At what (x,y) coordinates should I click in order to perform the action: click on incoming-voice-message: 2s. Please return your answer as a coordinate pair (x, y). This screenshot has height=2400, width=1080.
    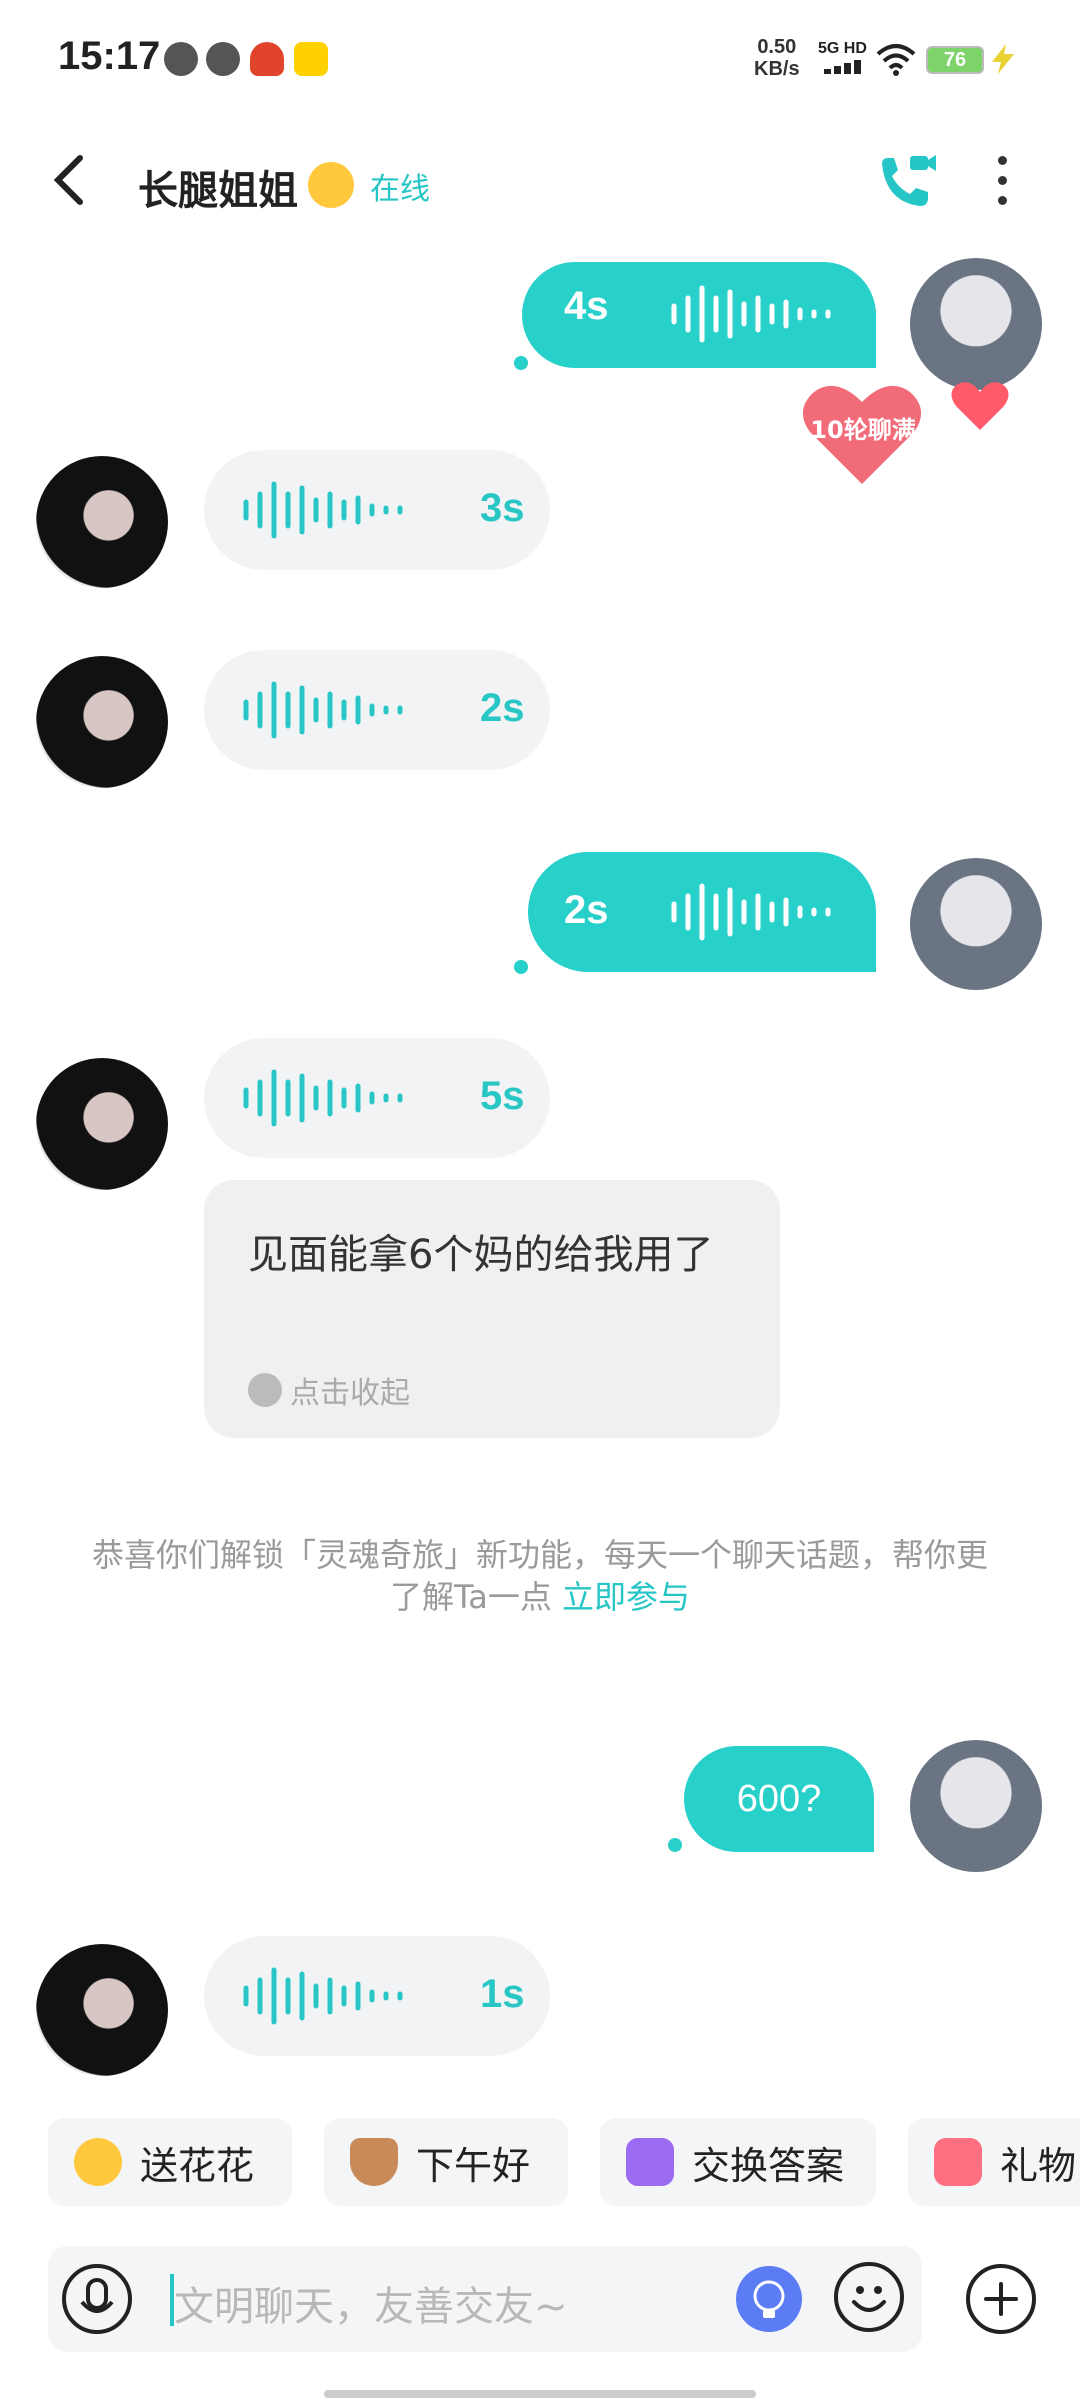
    Looking at the image, I should click on (377, 710).